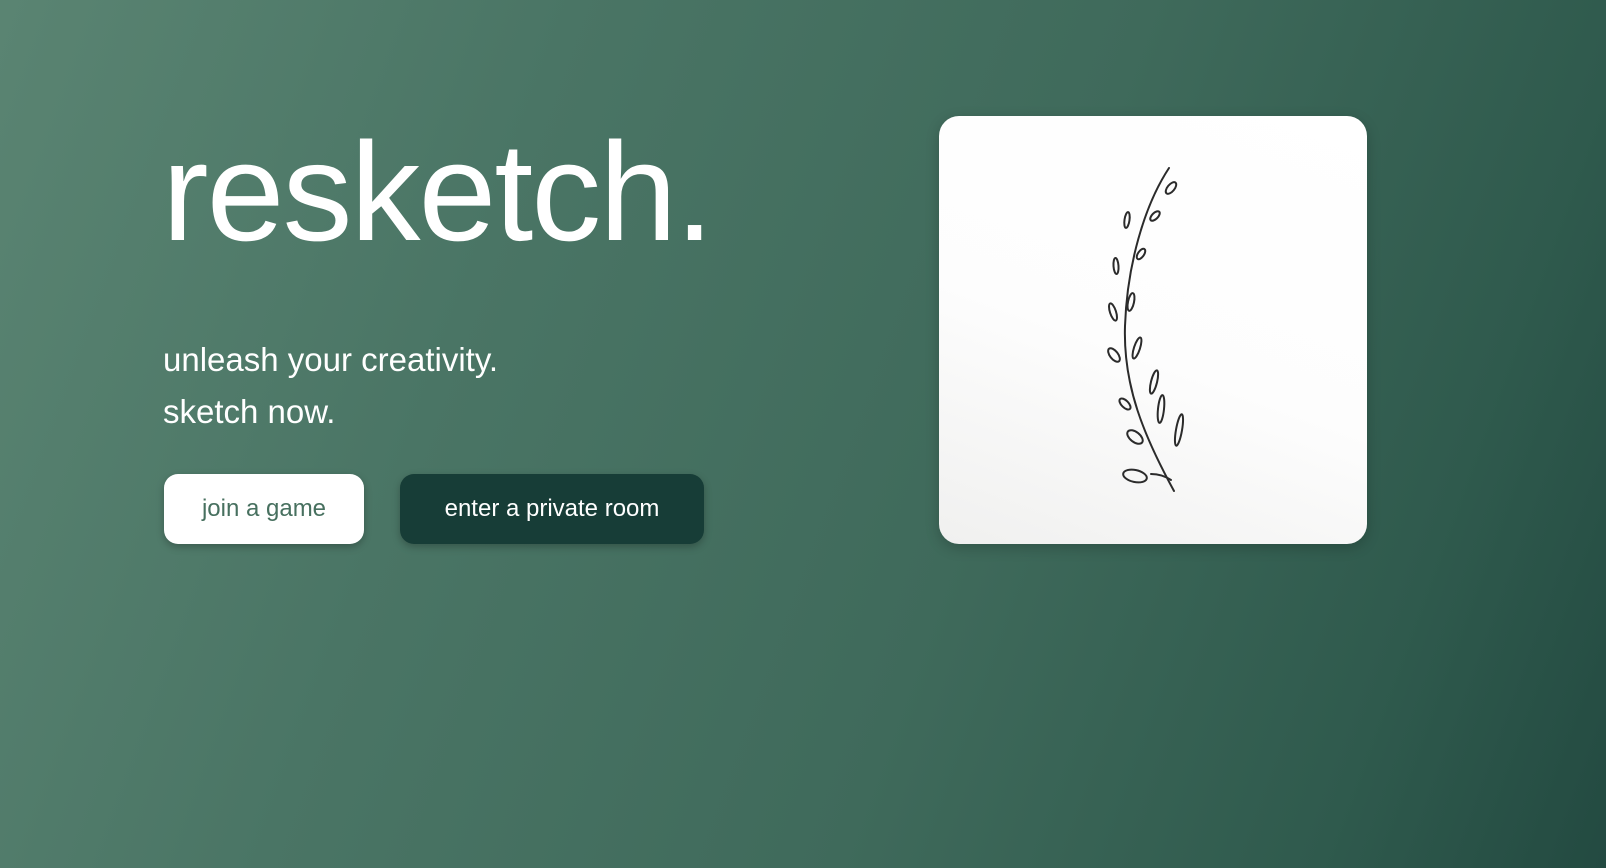 The image size is (1606, 868). What do you see at coordinates (330, 386) in the screenshot?
I see `tagline: unleash your creativity. sketch now.` at bounding box center [330, 386].